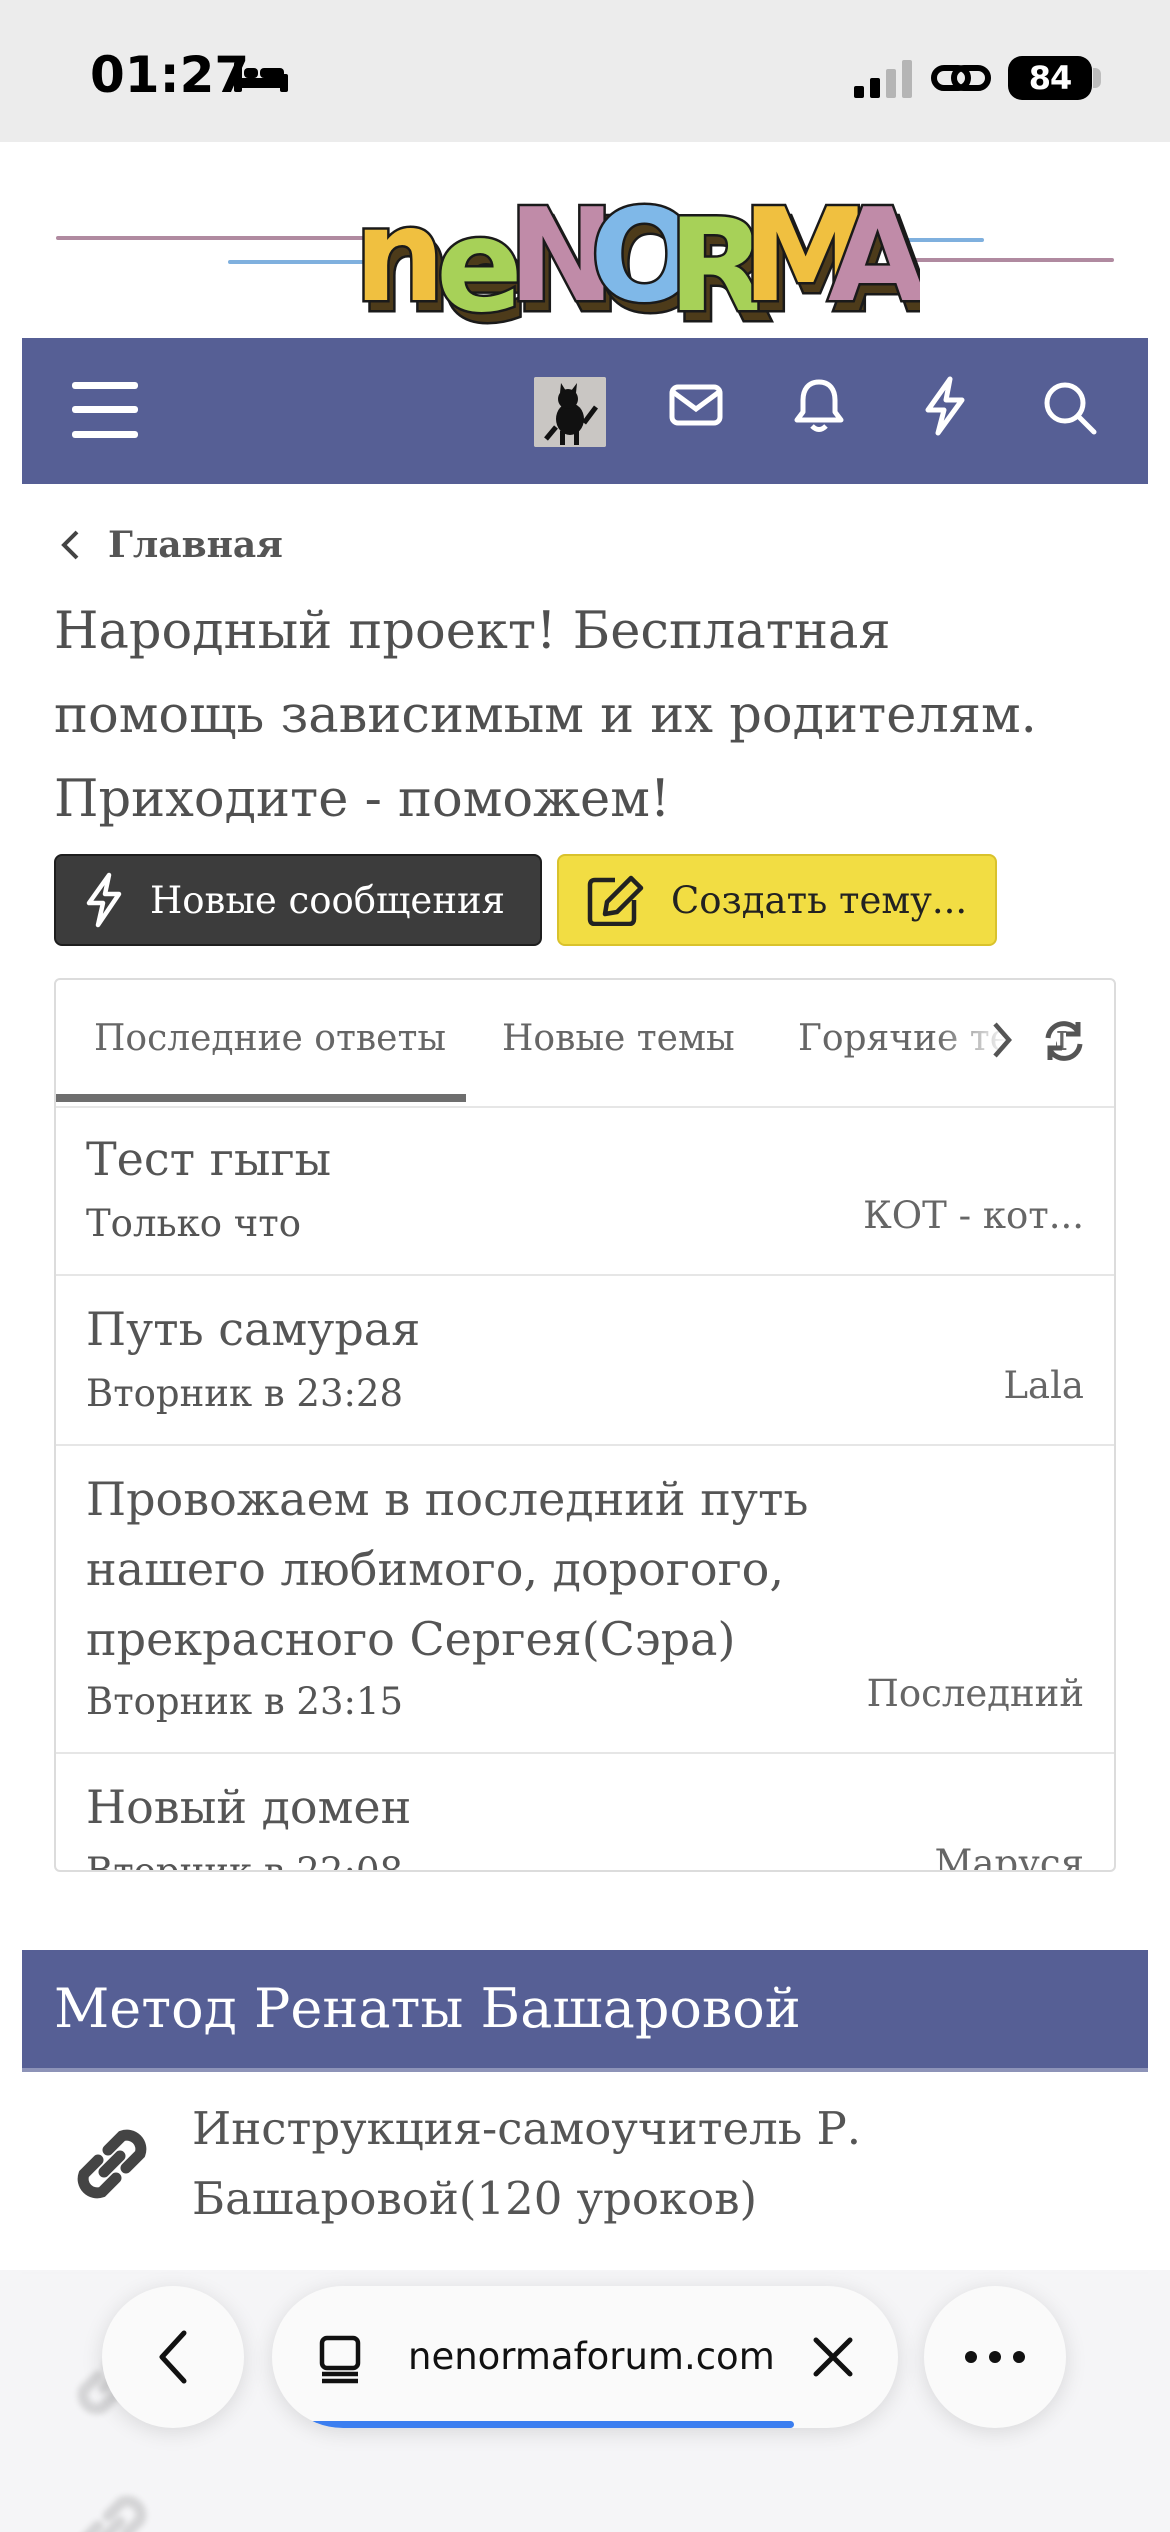 The width and height of the screenshot is (1170, 2532). Describe the element at coordinates (270, 1043) in the screenshot. I see `tab-latest-replies: Последние ответы` at that location.